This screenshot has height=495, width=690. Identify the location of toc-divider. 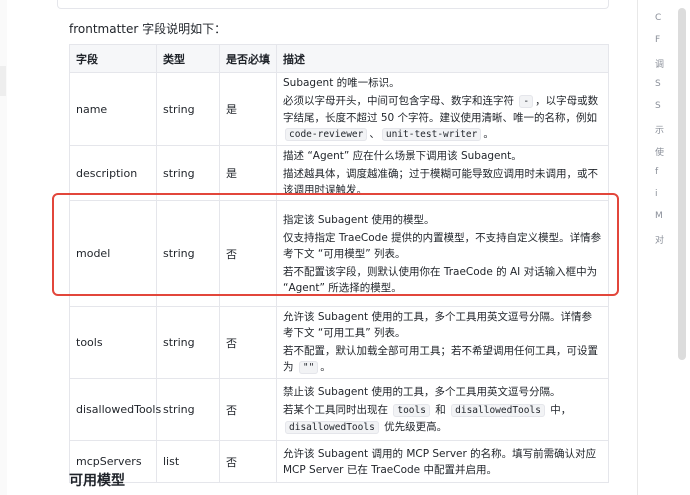
(637, 247).